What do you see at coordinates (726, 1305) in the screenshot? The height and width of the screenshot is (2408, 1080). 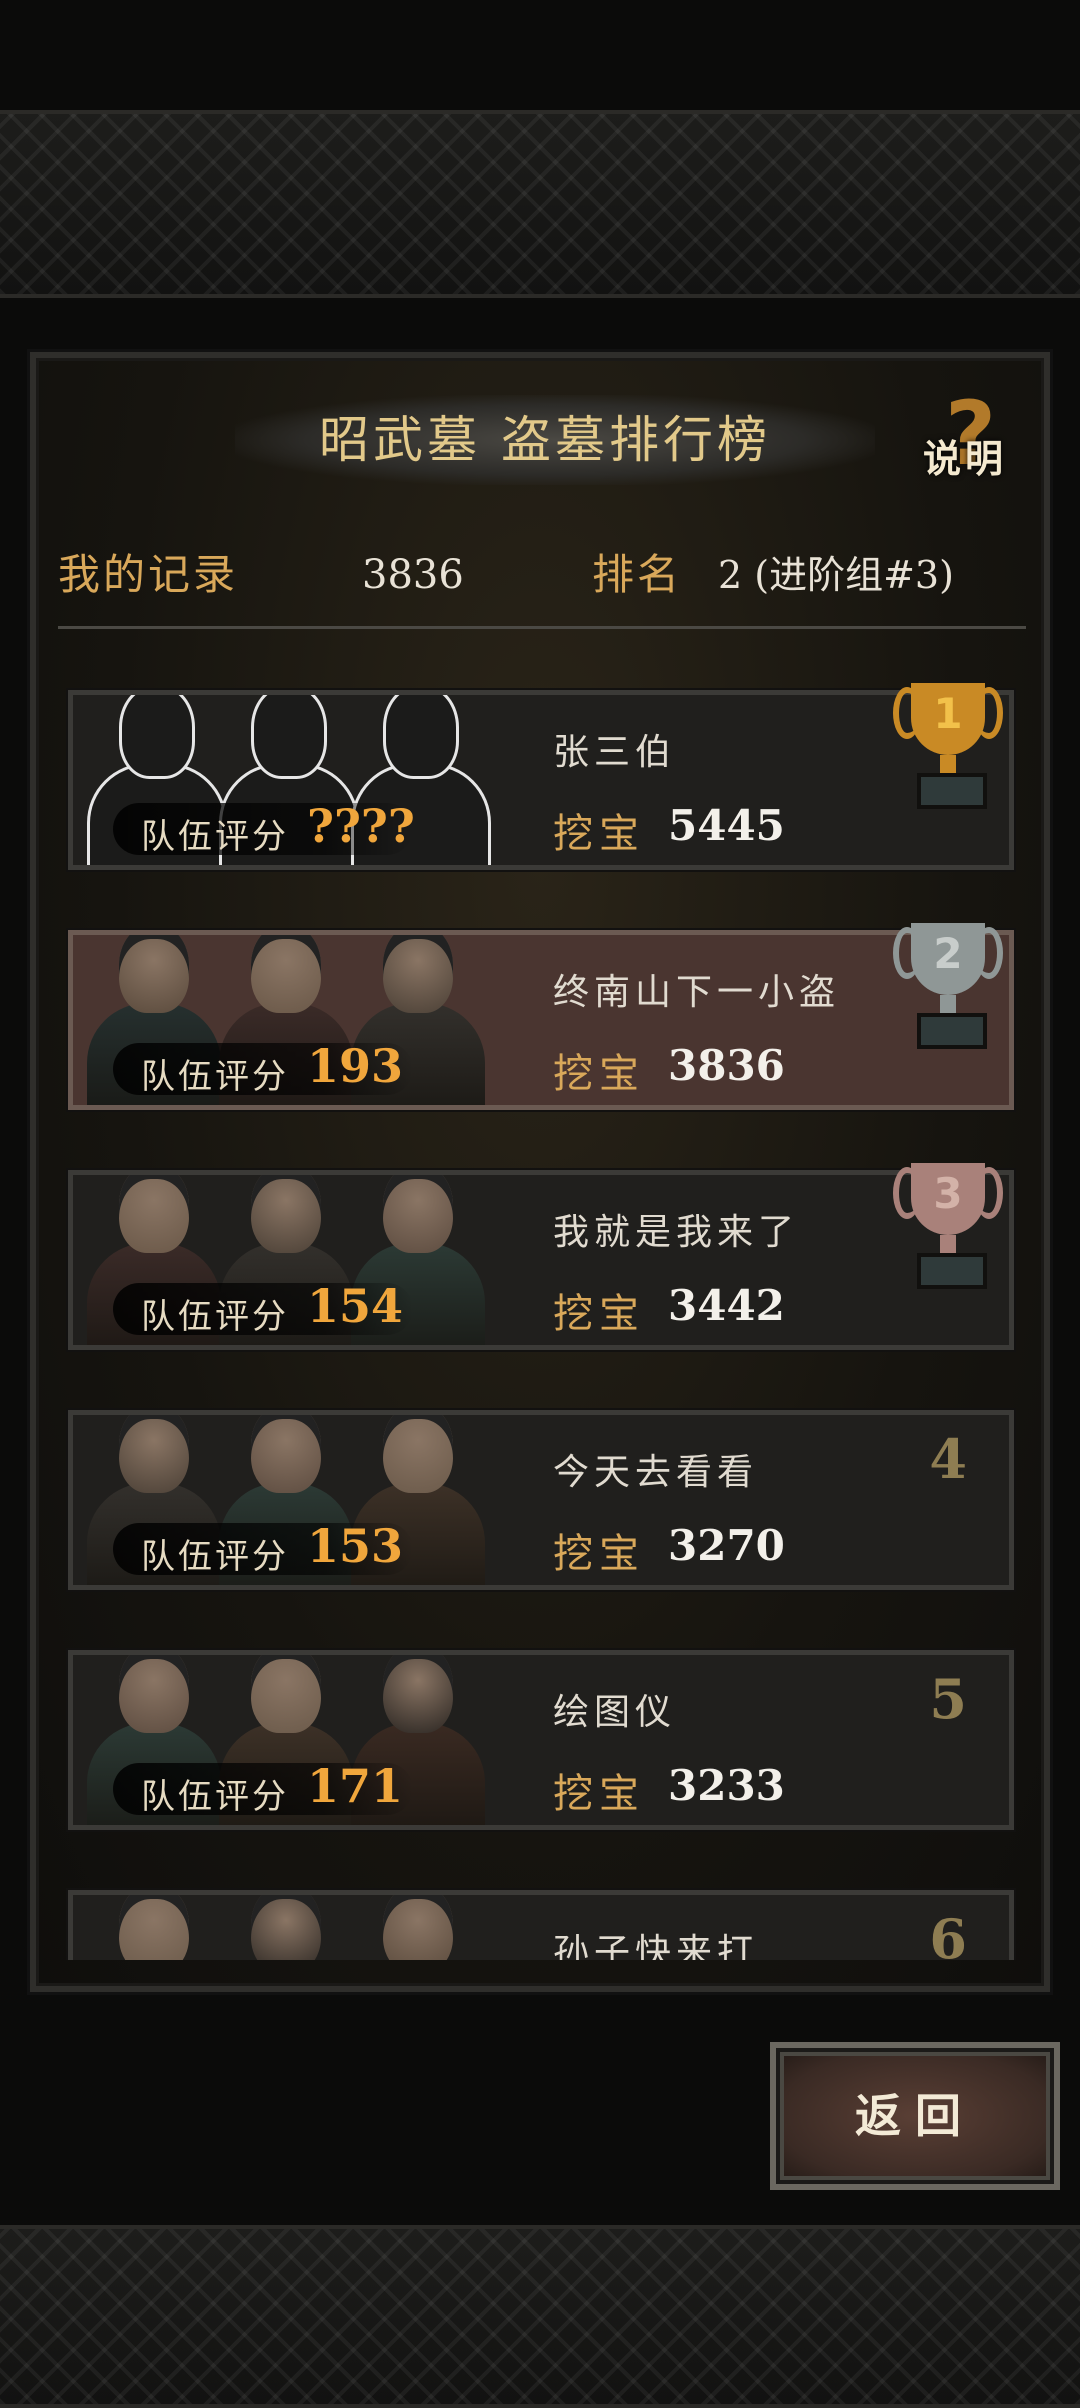 I see `dig-score-value: 3442` at bounding box center [726, 1305].